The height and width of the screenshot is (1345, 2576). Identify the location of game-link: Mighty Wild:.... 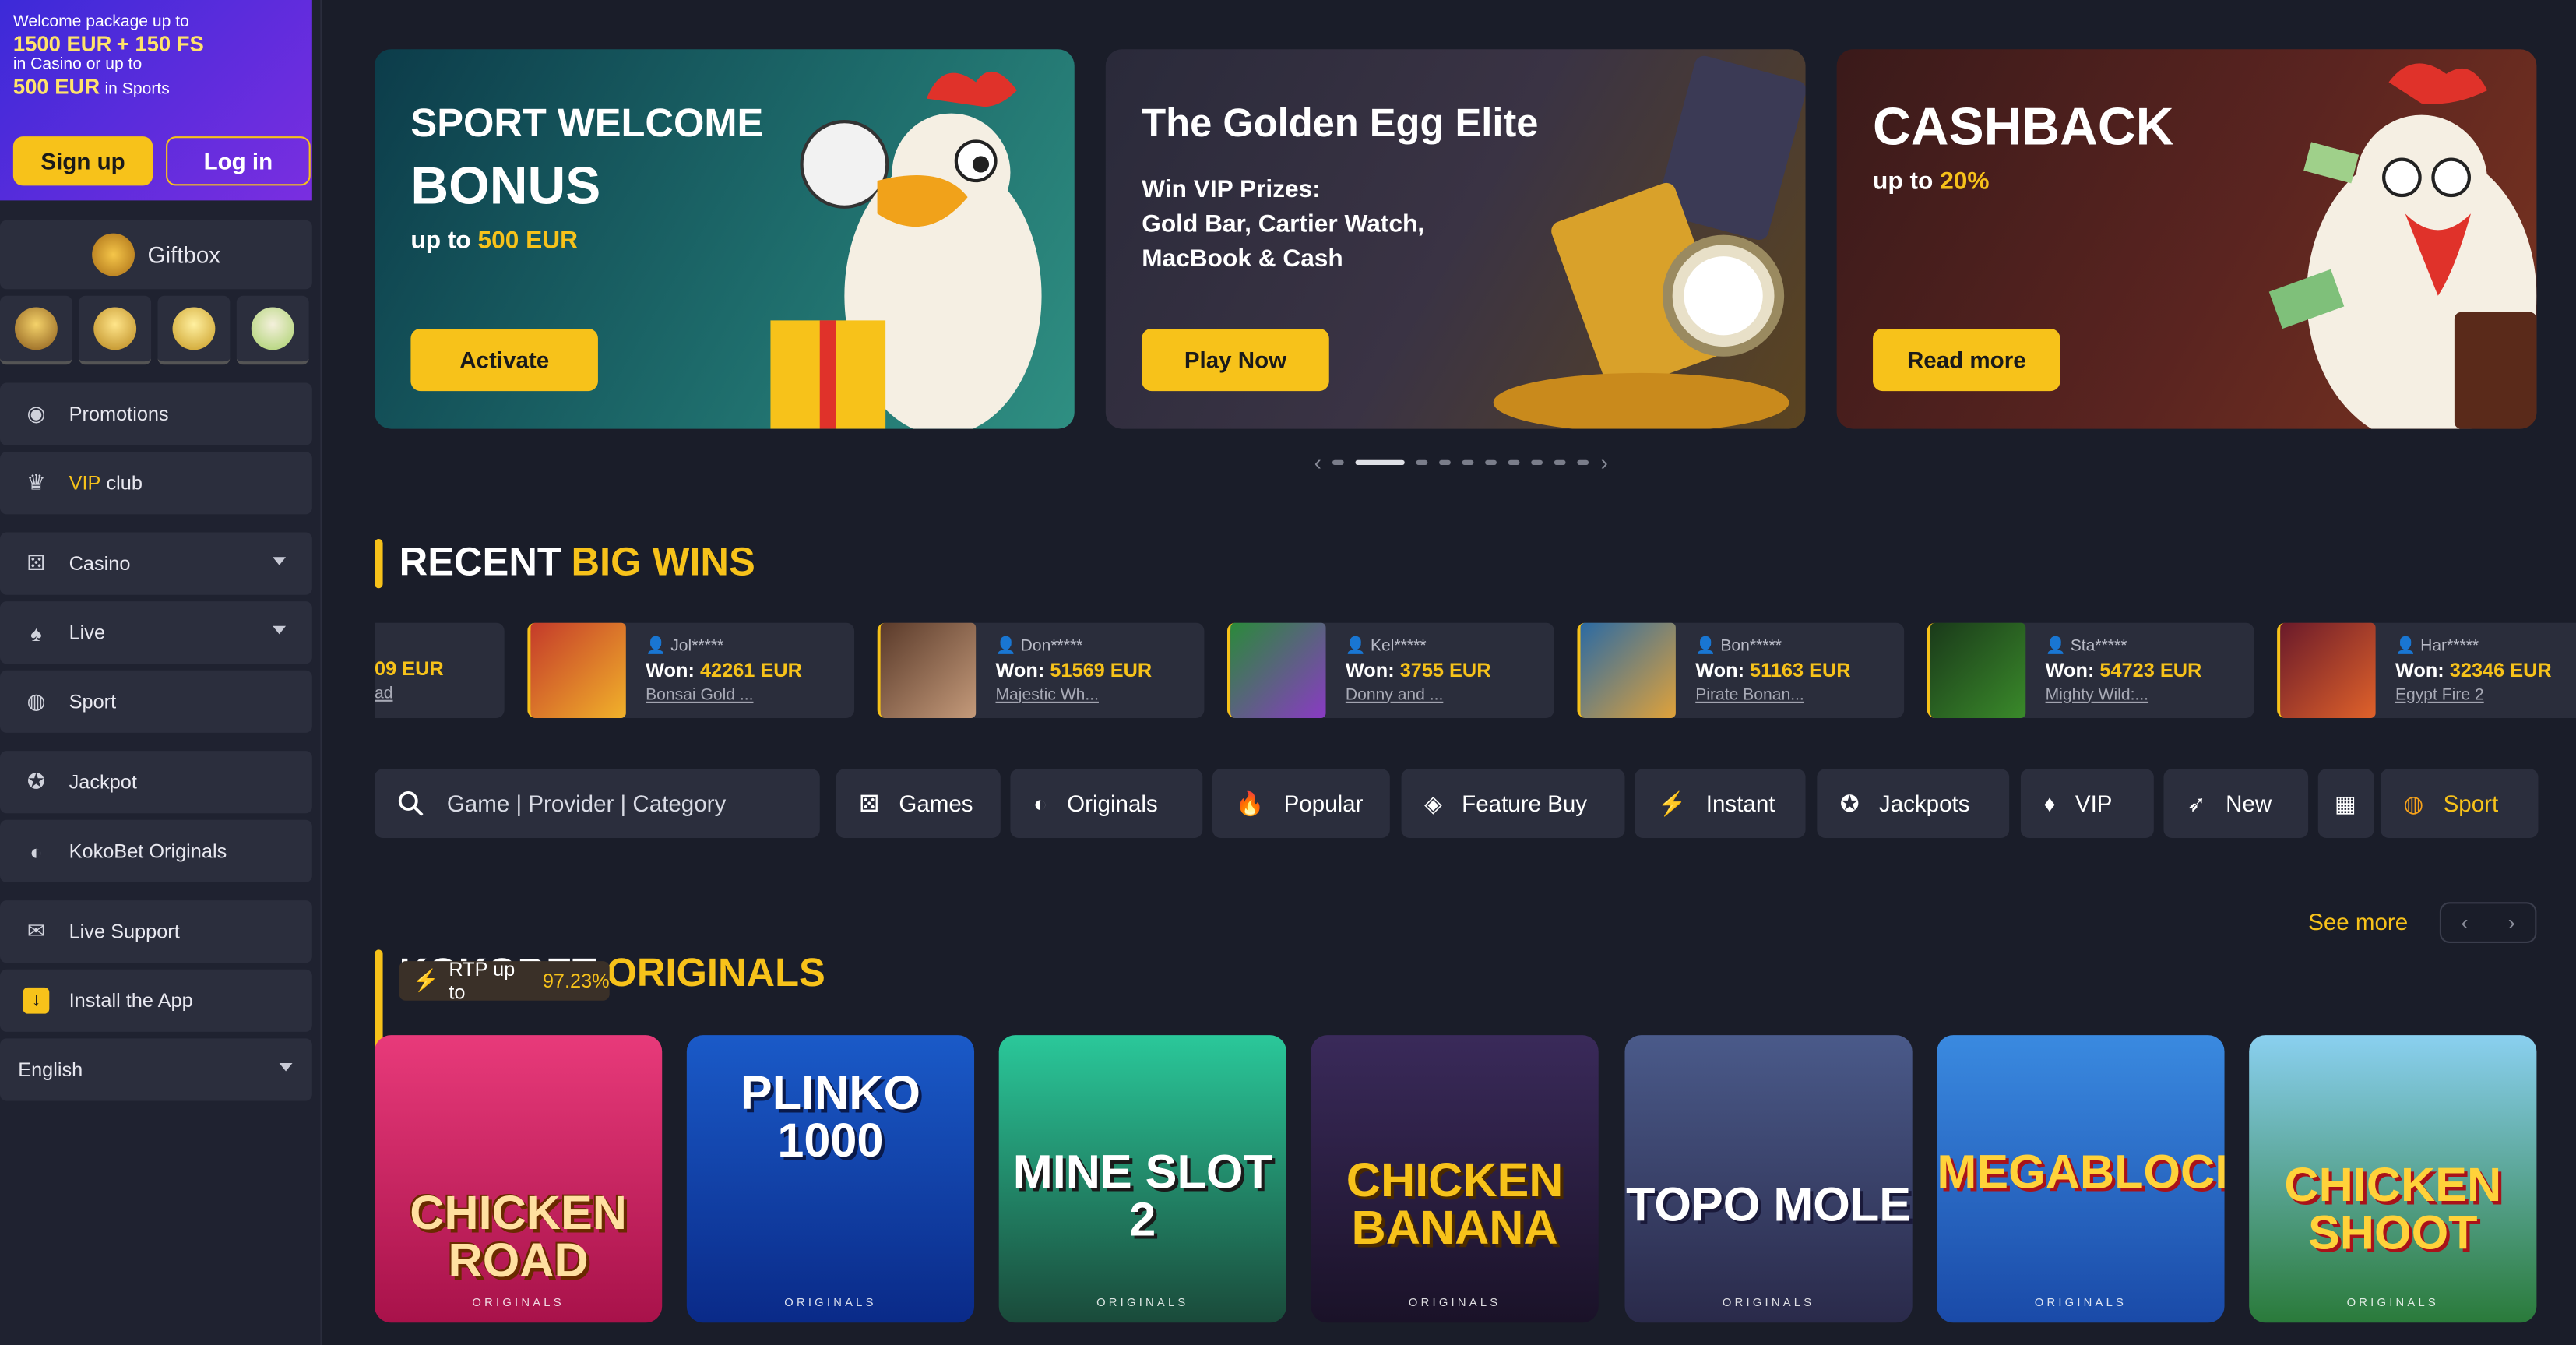
(2124, 695).